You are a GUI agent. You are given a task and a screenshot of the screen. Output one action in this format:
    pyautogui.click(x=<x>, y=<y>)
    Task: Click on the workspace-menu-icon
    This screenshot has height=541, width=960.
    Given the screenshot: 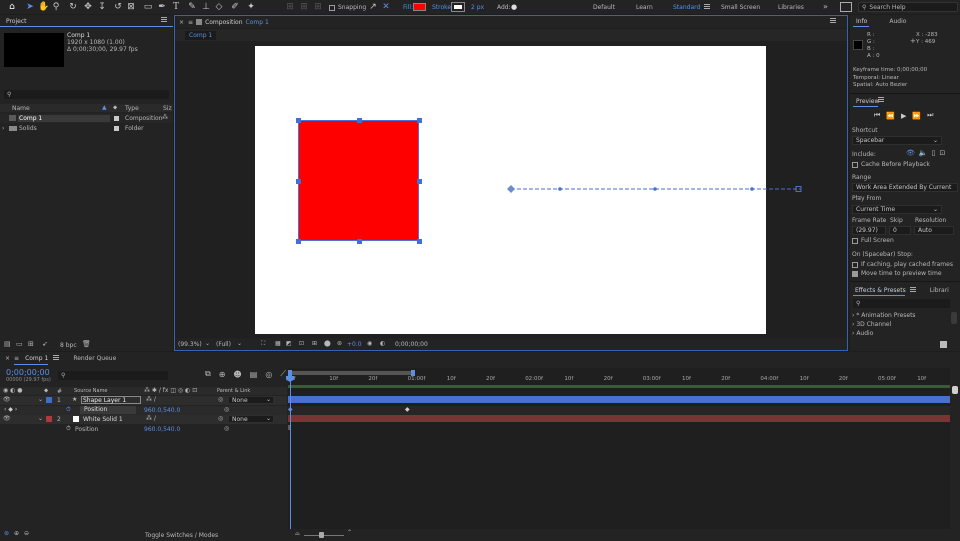 What is the action you would take?
    pyautogui.click(x=707, y=7)
    